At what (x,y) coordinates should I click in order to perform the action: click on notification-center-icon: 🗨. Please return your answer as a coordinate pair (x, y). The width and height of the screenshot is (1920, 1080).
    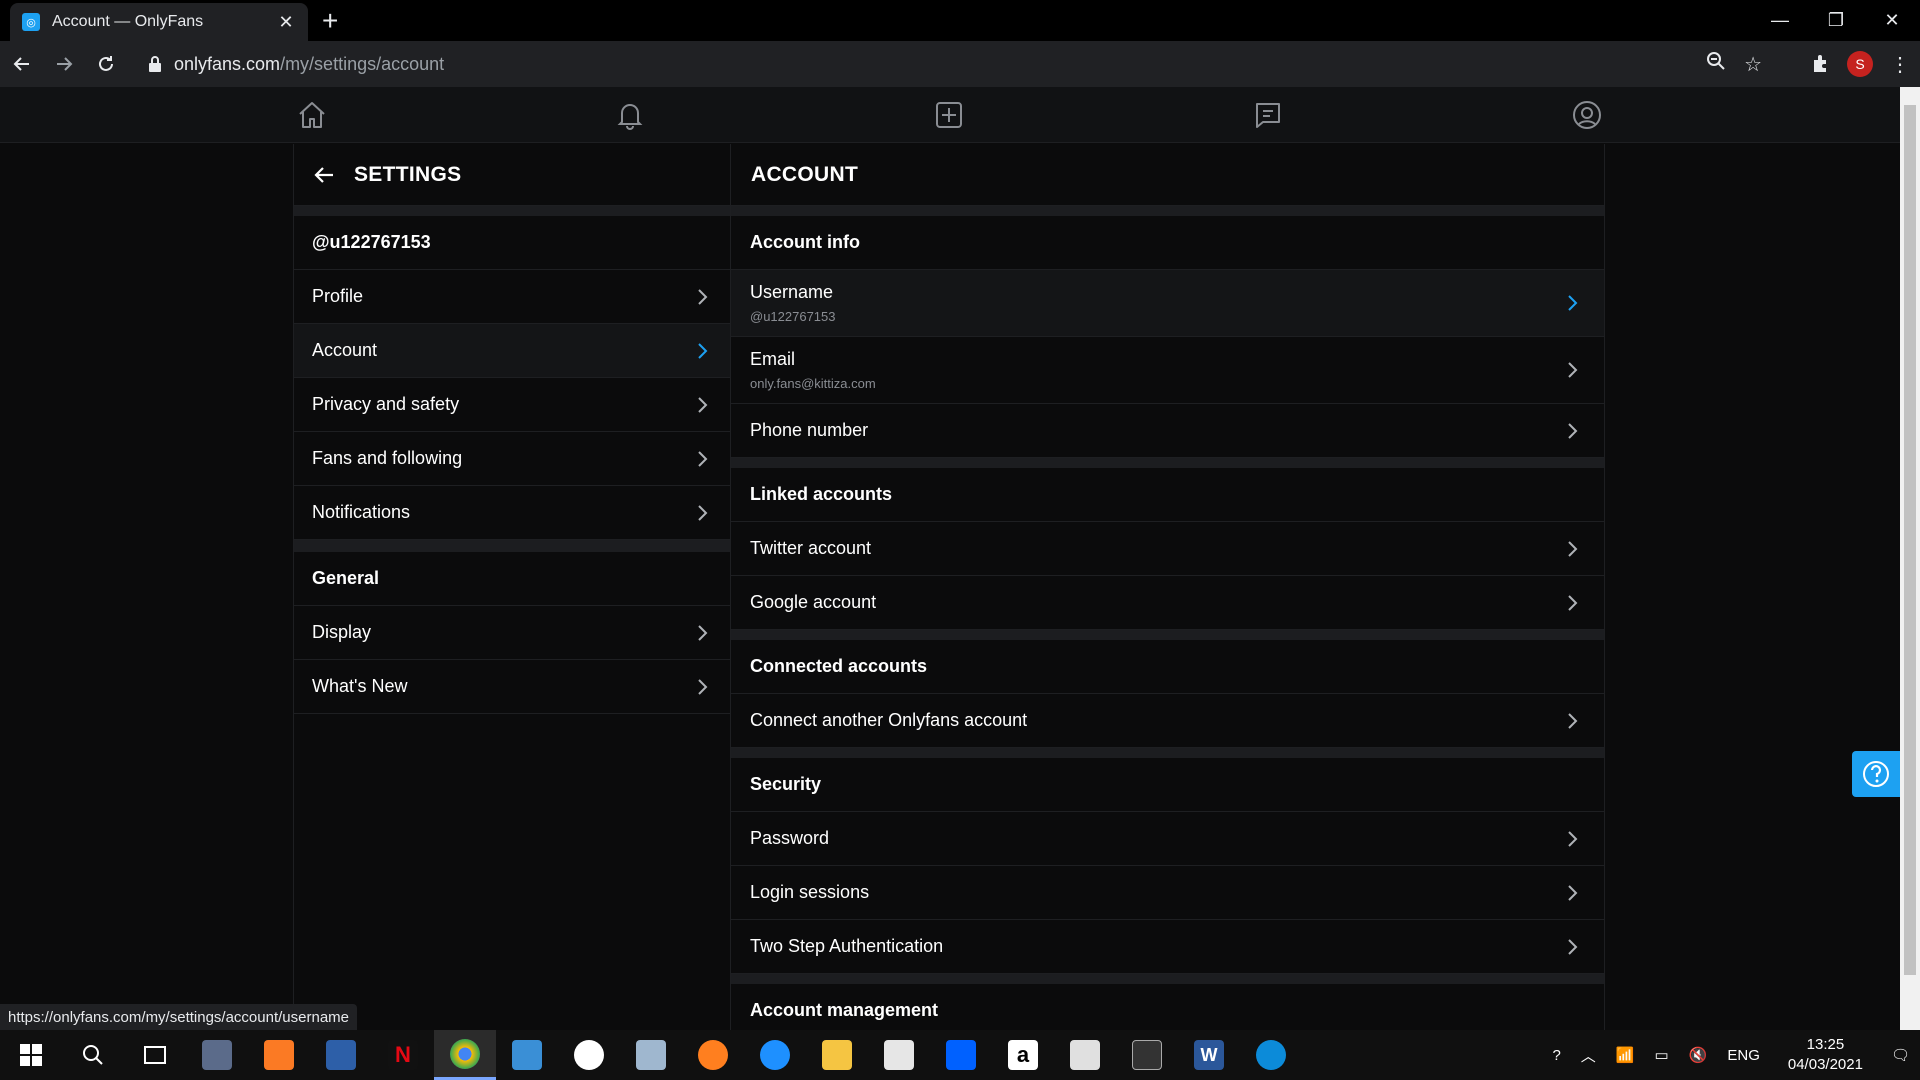
    Looking at the image, I should click on (1900, 1055).